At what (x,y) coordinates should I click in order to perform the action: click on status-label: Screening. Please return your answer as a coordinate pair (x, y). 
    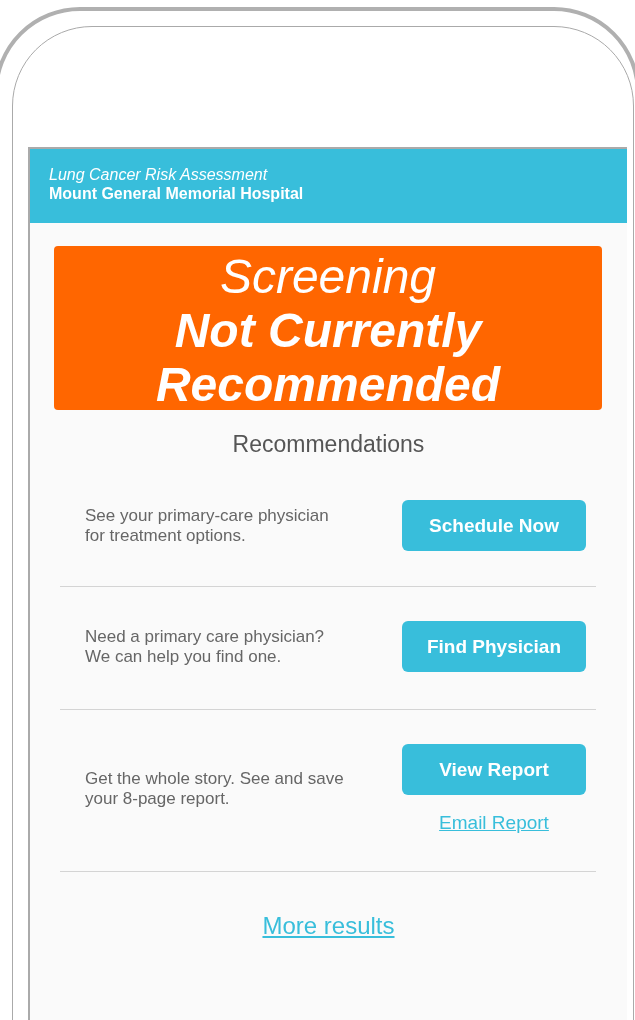
    Looking at the image, I should click on (328, 277).